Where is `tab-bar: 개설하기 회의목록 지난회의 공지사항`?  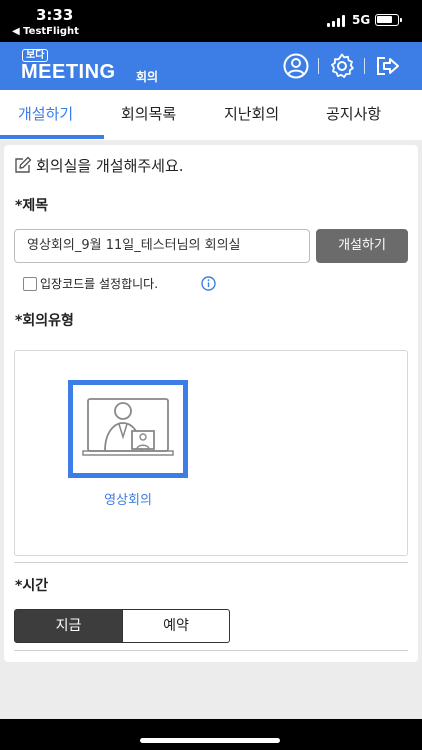
tab-bar: 개설하기 회의목록 지난회의 공지사항 is located at coordinates (211, 115).